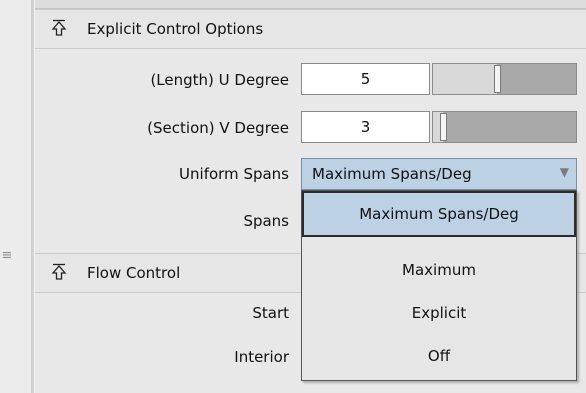 The image size is (586, 393). What do you see at coordinates (261, 357) in the screenshot?
I see `interior-label: Interior` at bounding box center [261, 357].